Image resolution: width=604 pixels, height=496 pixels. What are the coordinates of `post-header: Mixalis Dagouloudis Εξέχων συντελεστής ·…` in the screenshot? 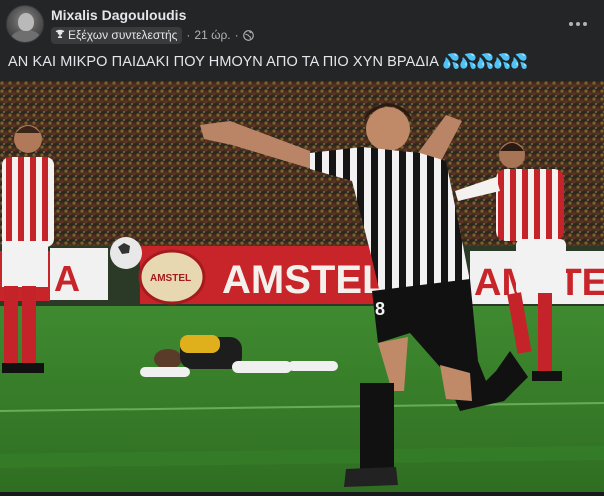 It's located at (302, 24).